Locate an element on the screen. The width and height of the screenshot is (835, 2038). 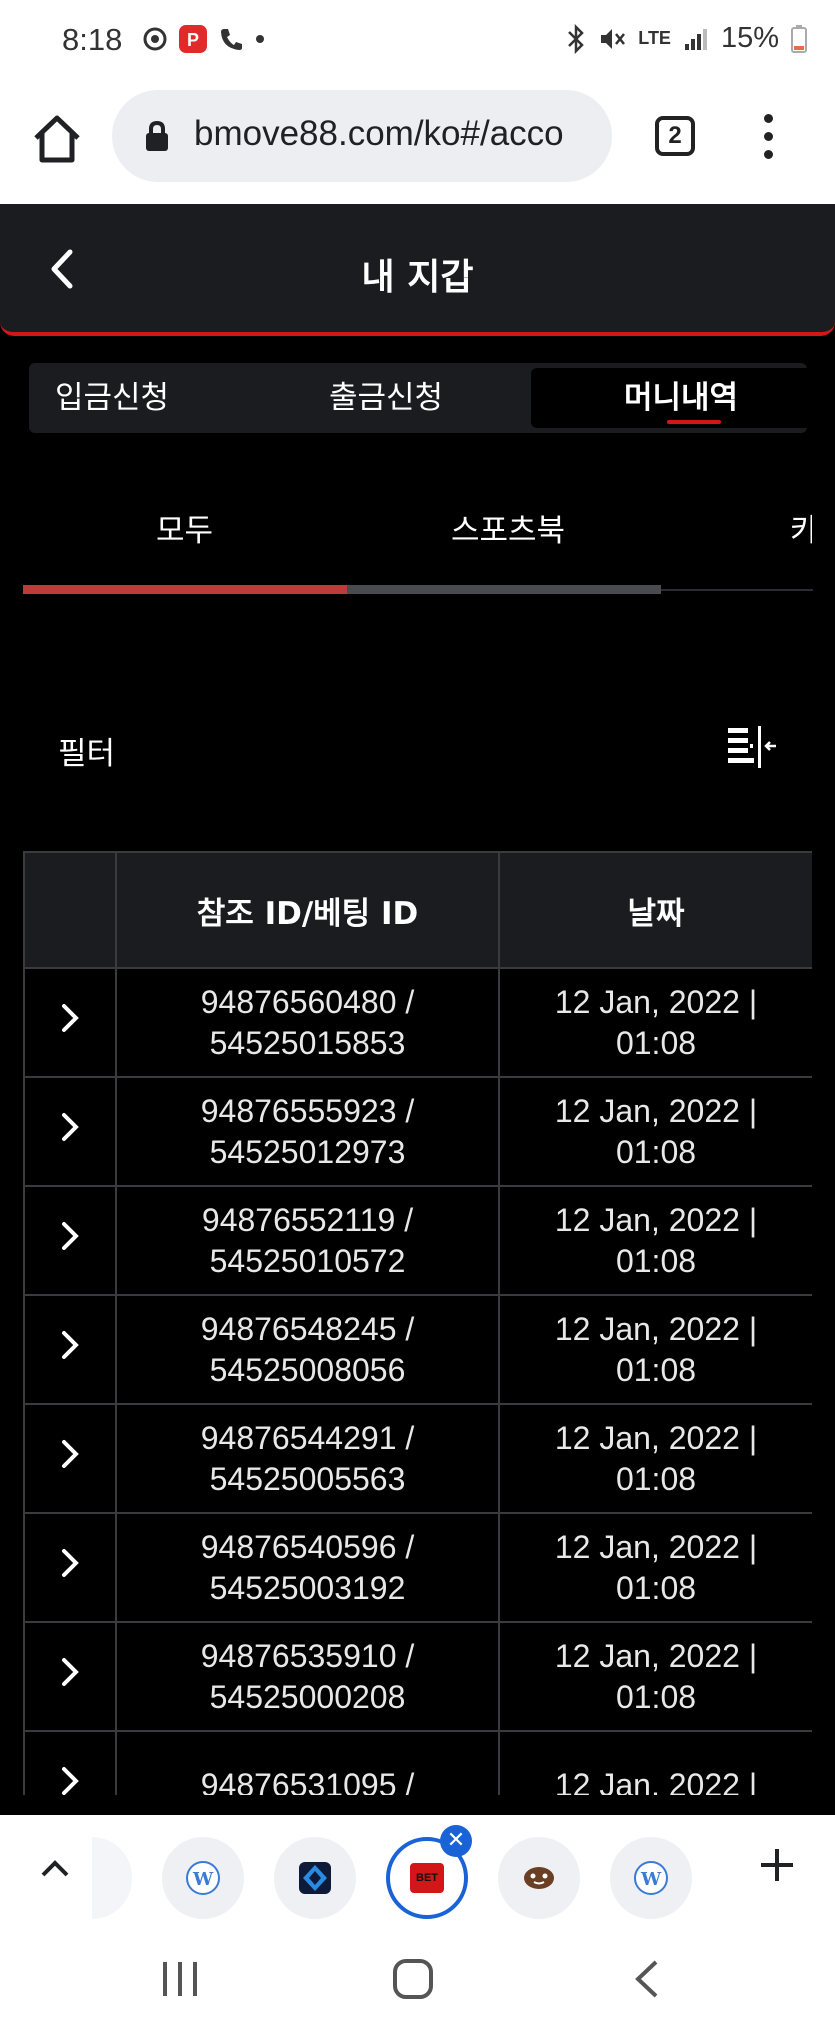
status-bar: 8:18 P LTE 15% is located at coordinates (417, 44).